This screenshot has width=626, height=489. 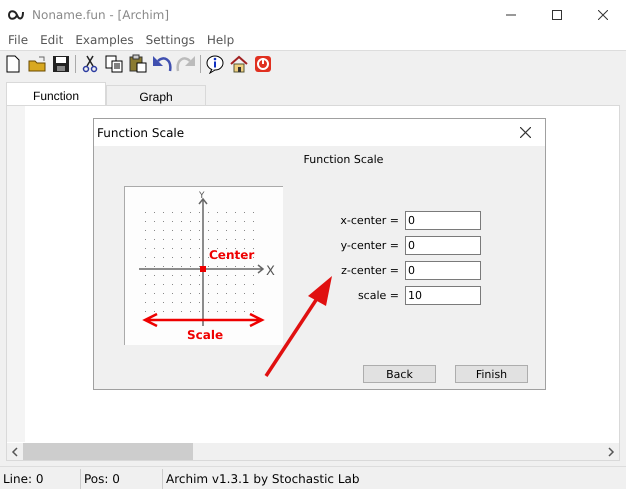 What do you see at coordinates (156, 96) in the screenshot?
I see `tab: Graph` at bounding box center [156, 96].